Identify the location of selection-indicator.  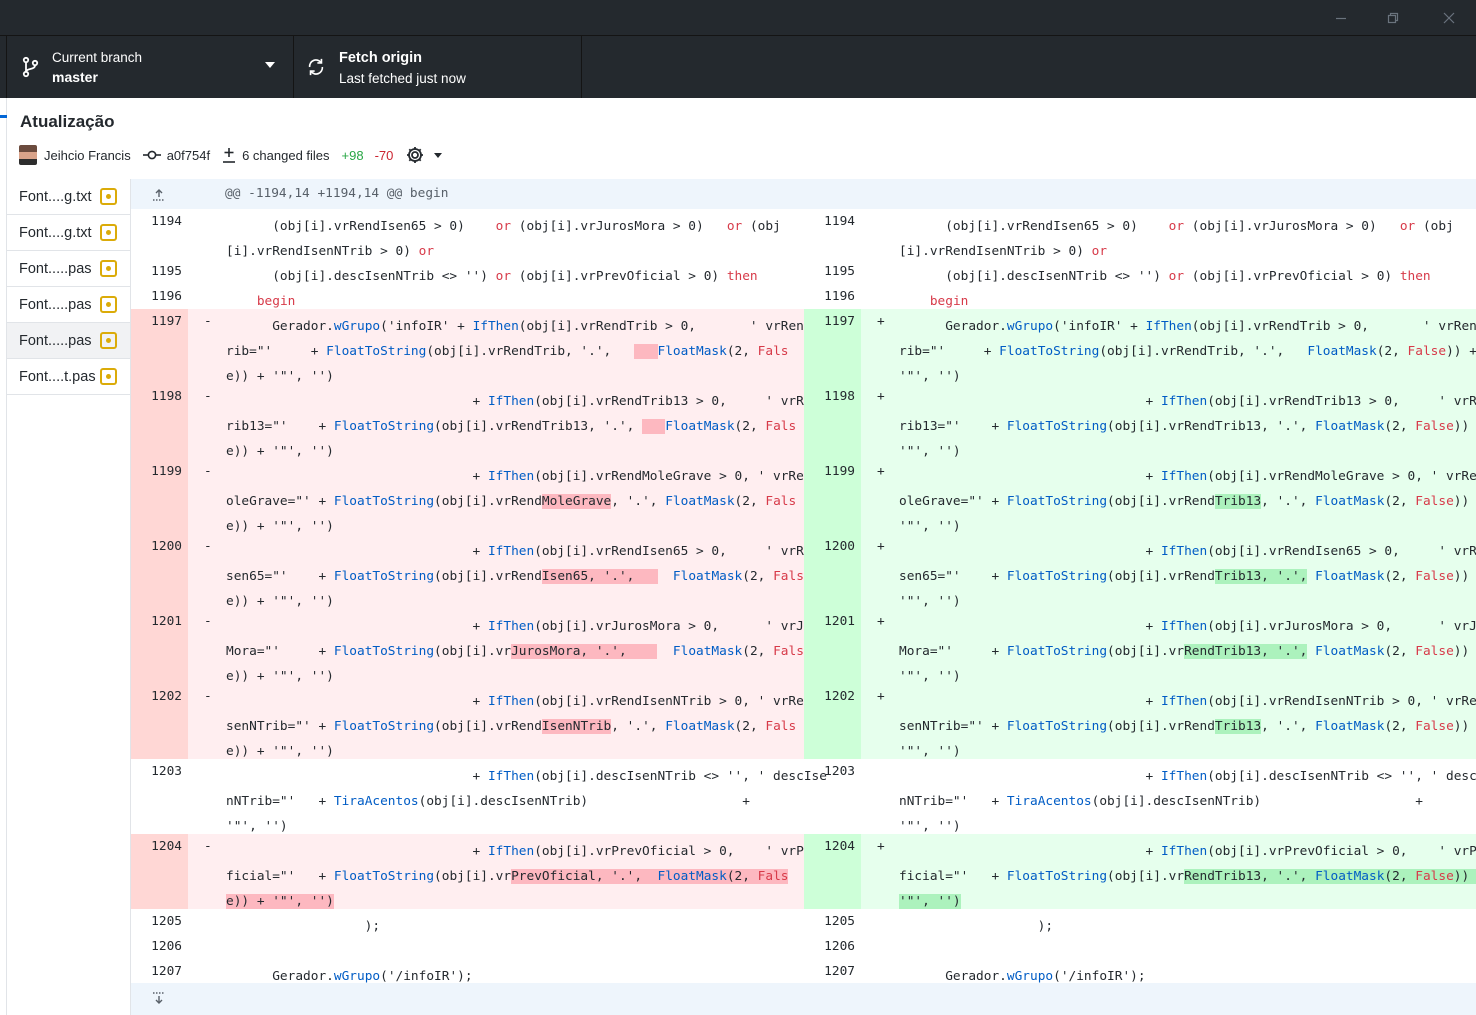
(3, 116).